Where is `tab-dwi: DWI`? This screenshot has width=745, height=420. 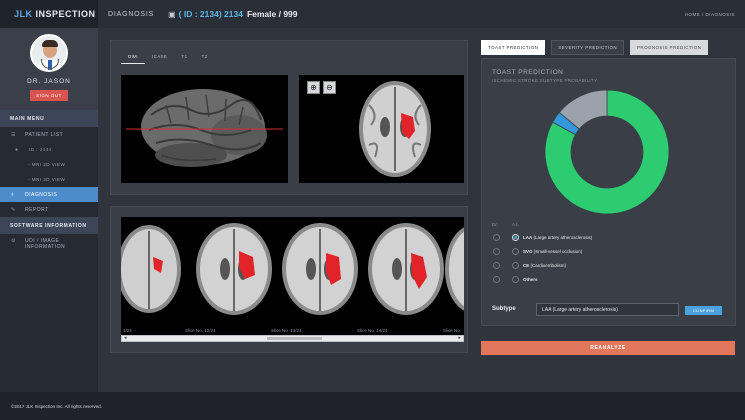 tab-dwi: DWI is located at coordinates (133, 57).